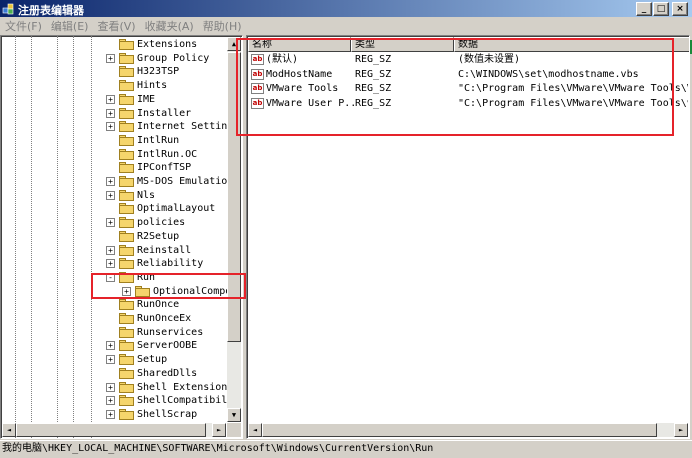 The image size is (692, 458). I want to click on tree-item-label: Shell Extensions, so click(185, 387).